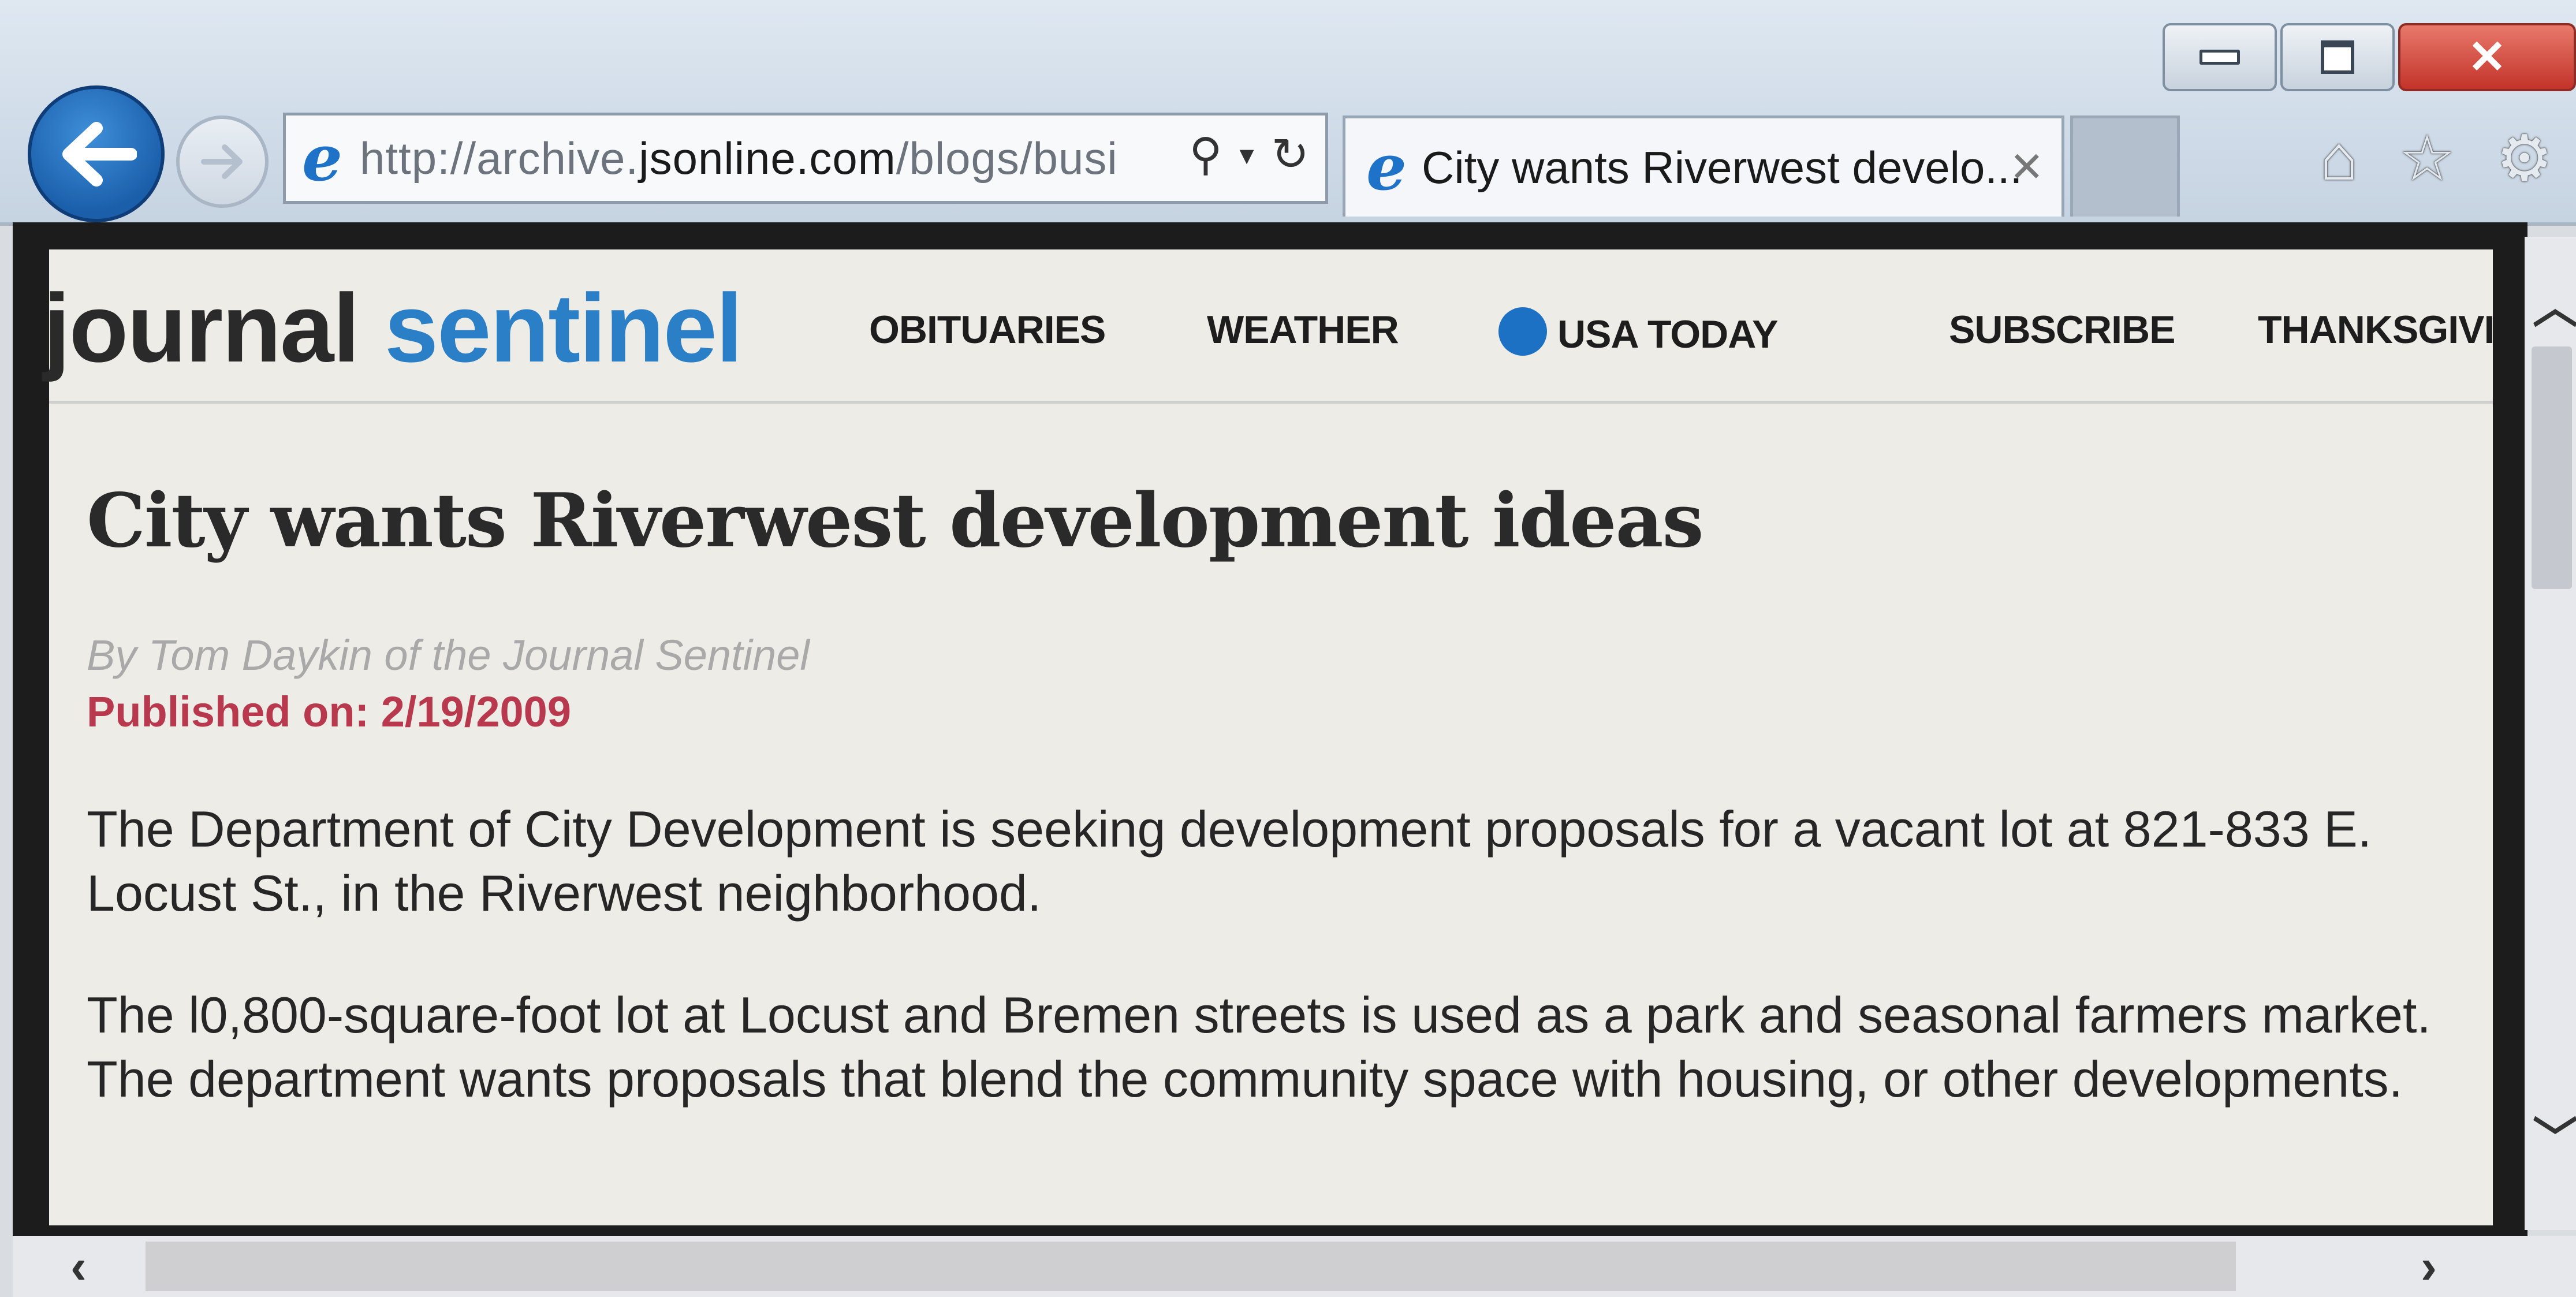 This screenshot has height=1297, width=2576. I want to click on site-logo: journal sentinel, so click(393, 328).